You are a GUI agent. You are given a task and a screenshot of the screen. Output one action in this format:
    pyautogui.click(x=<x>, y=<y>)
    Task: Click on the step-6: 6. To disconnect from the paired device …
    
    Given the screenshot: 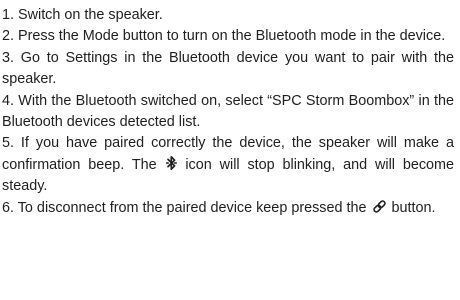 What is the action you would take?
    pyautogui.click(x=228, y=208)
    